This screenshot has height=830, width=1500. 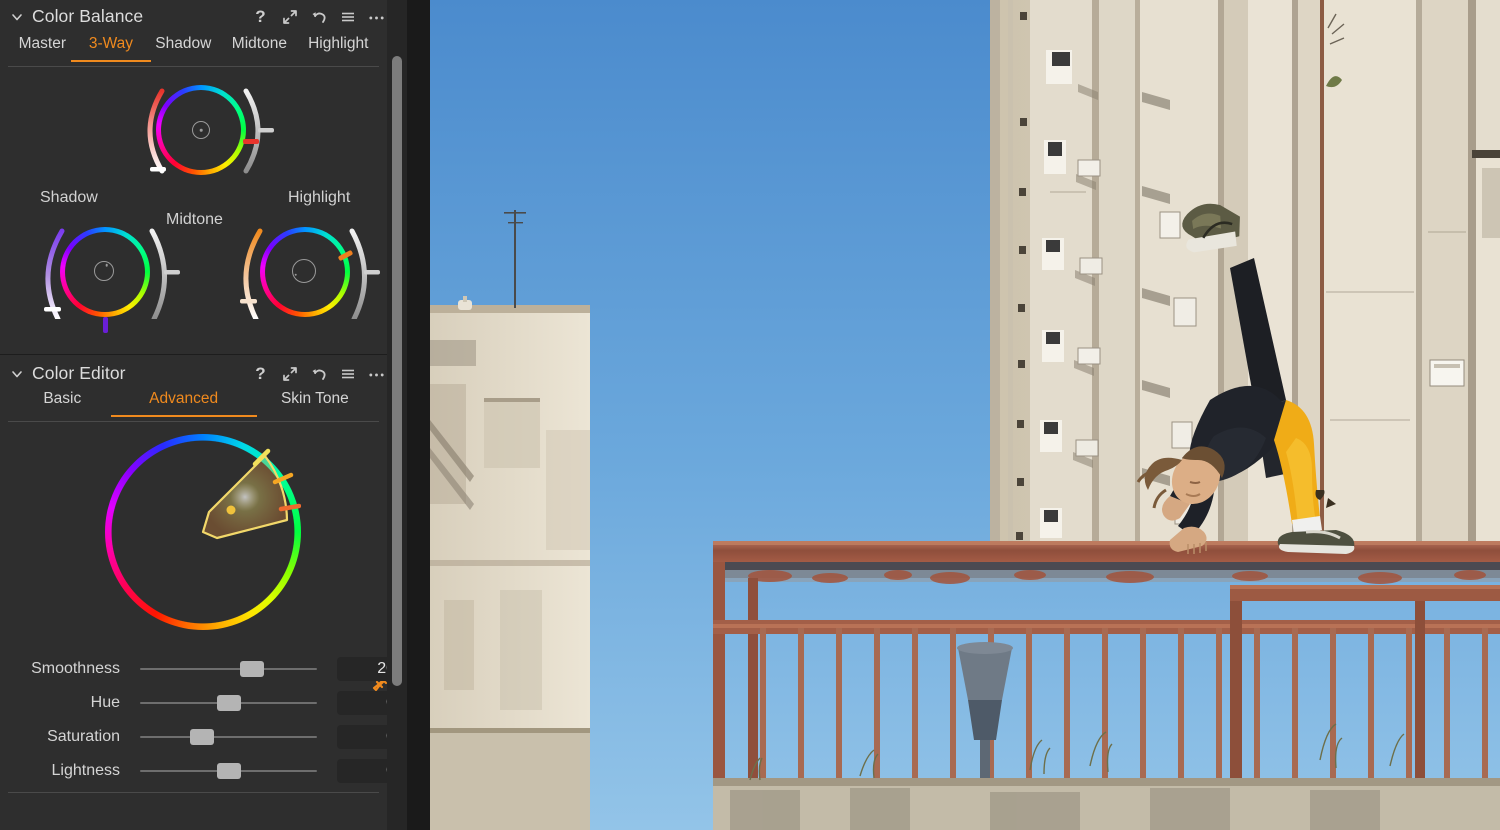 What do you see at coordinates (104, 271) in the screenshot?
I see `shadow-knob` at bounding box center [104, 271].